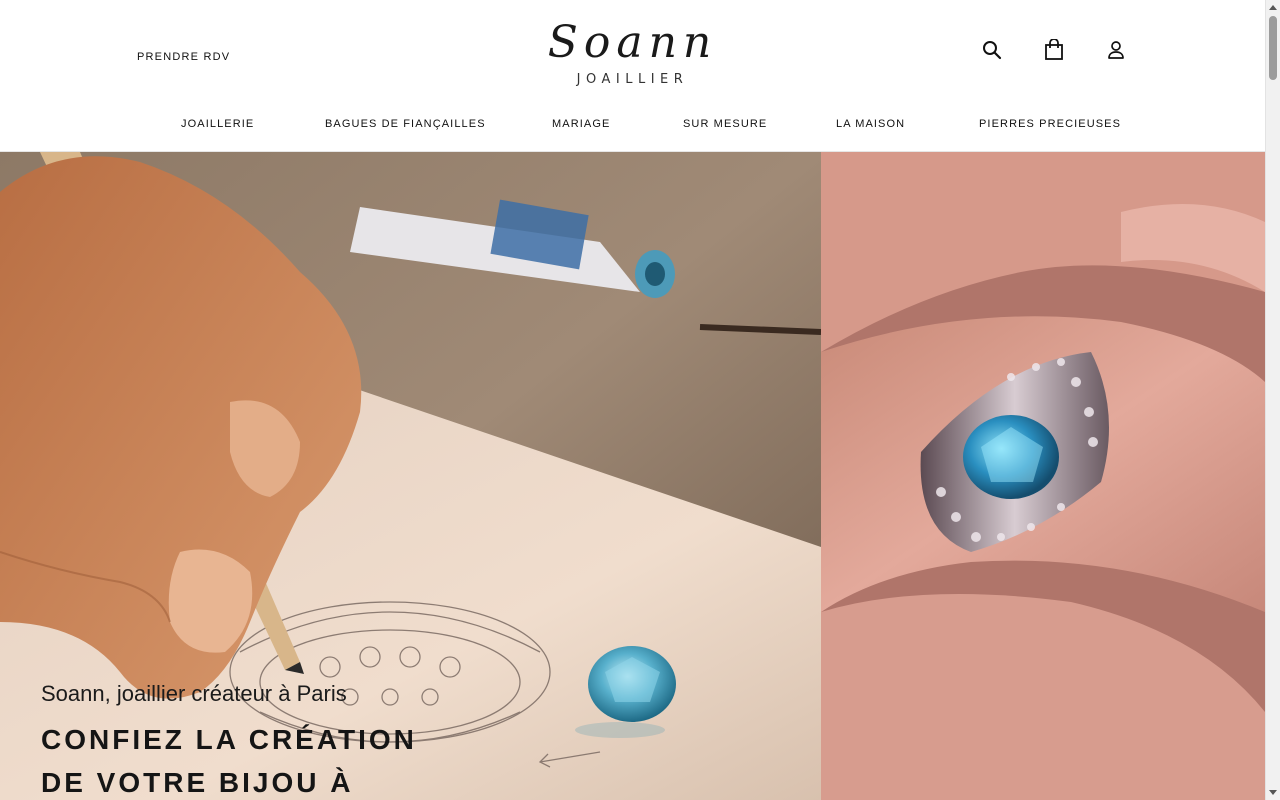 This screenshot has width=1280, height=800. What do you see at coordinates (870, 124) in the screenshot?
I see `nav-item-la-maison: LA MAISON` at bounding box center [870, 124].